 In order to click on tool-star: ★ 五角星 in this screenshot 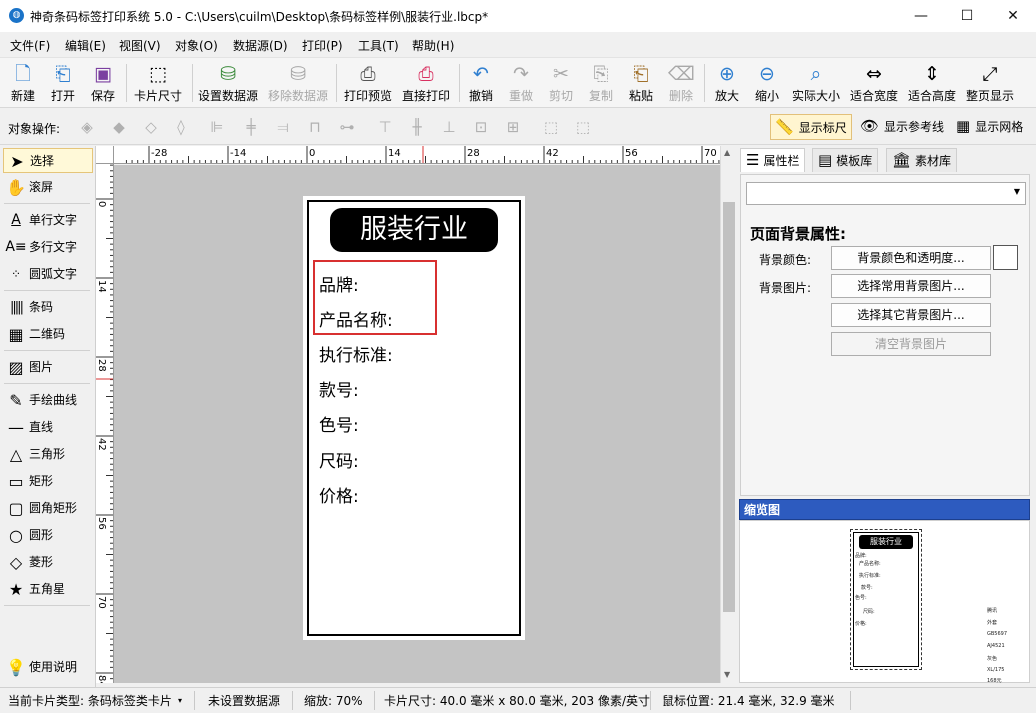, I will do `click(48, 589)`.